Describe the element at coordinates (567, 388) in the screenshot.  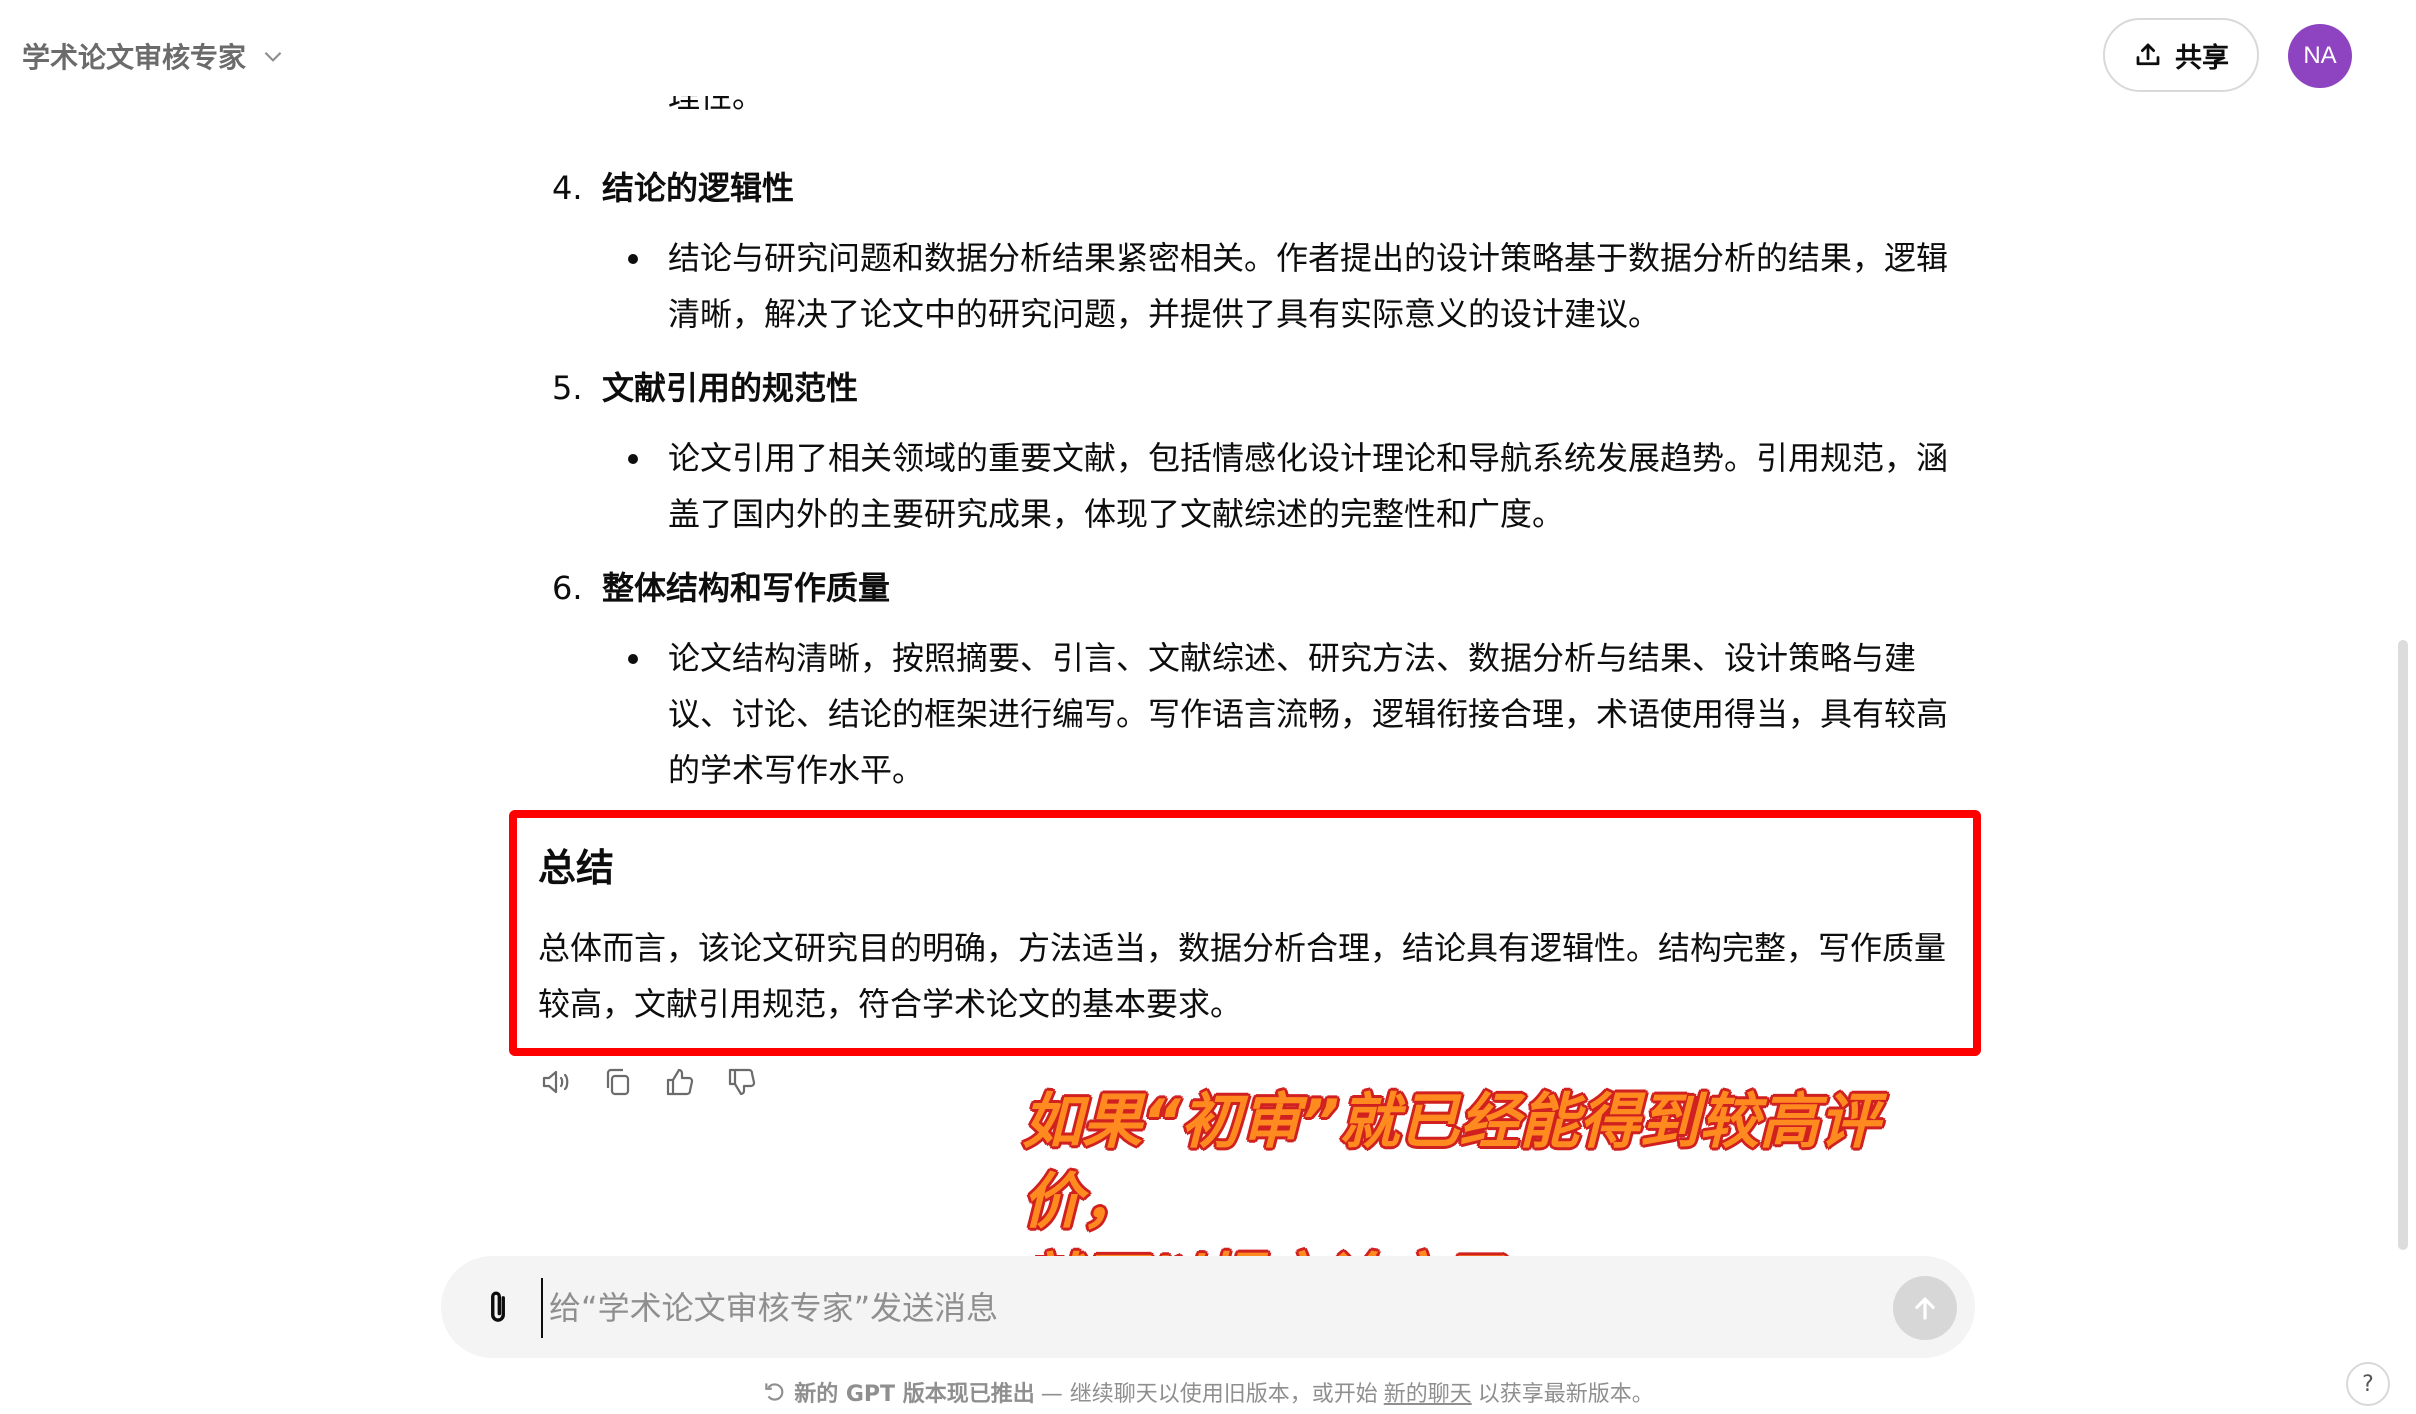
I see `list-number: 5.` at that location.